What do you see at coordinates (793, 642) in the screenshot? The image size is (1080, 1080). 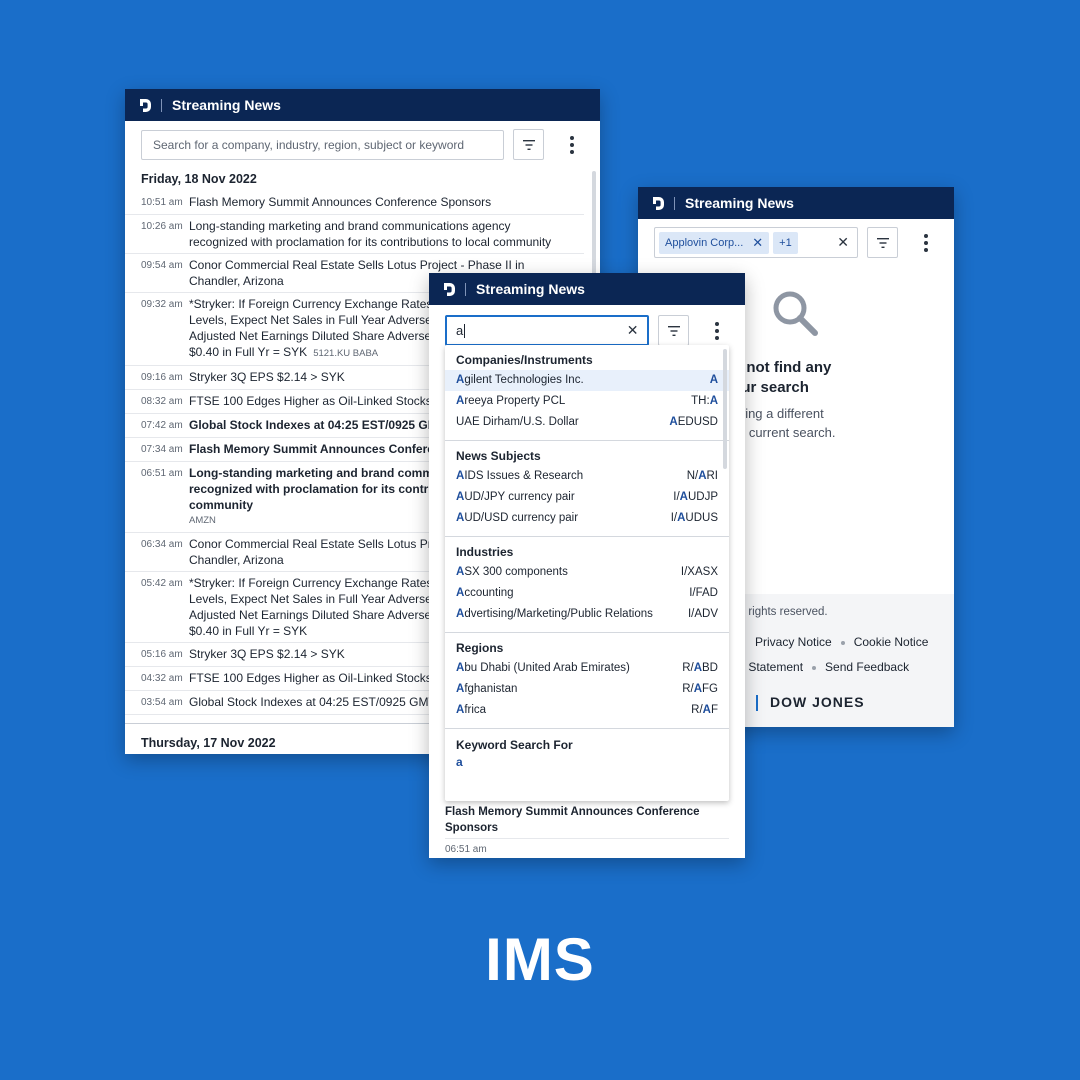 I see `privacy-link: Privacy Notice` at bounding box center [793, 642].